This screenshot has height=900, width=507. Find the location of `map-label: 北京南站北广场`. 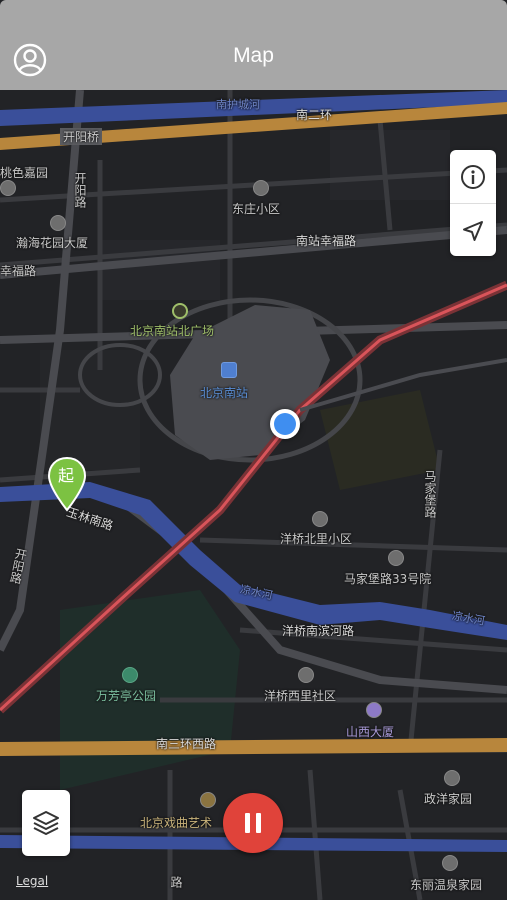

map-label: 北京南站北广场 is located at coordinates (172, 331).